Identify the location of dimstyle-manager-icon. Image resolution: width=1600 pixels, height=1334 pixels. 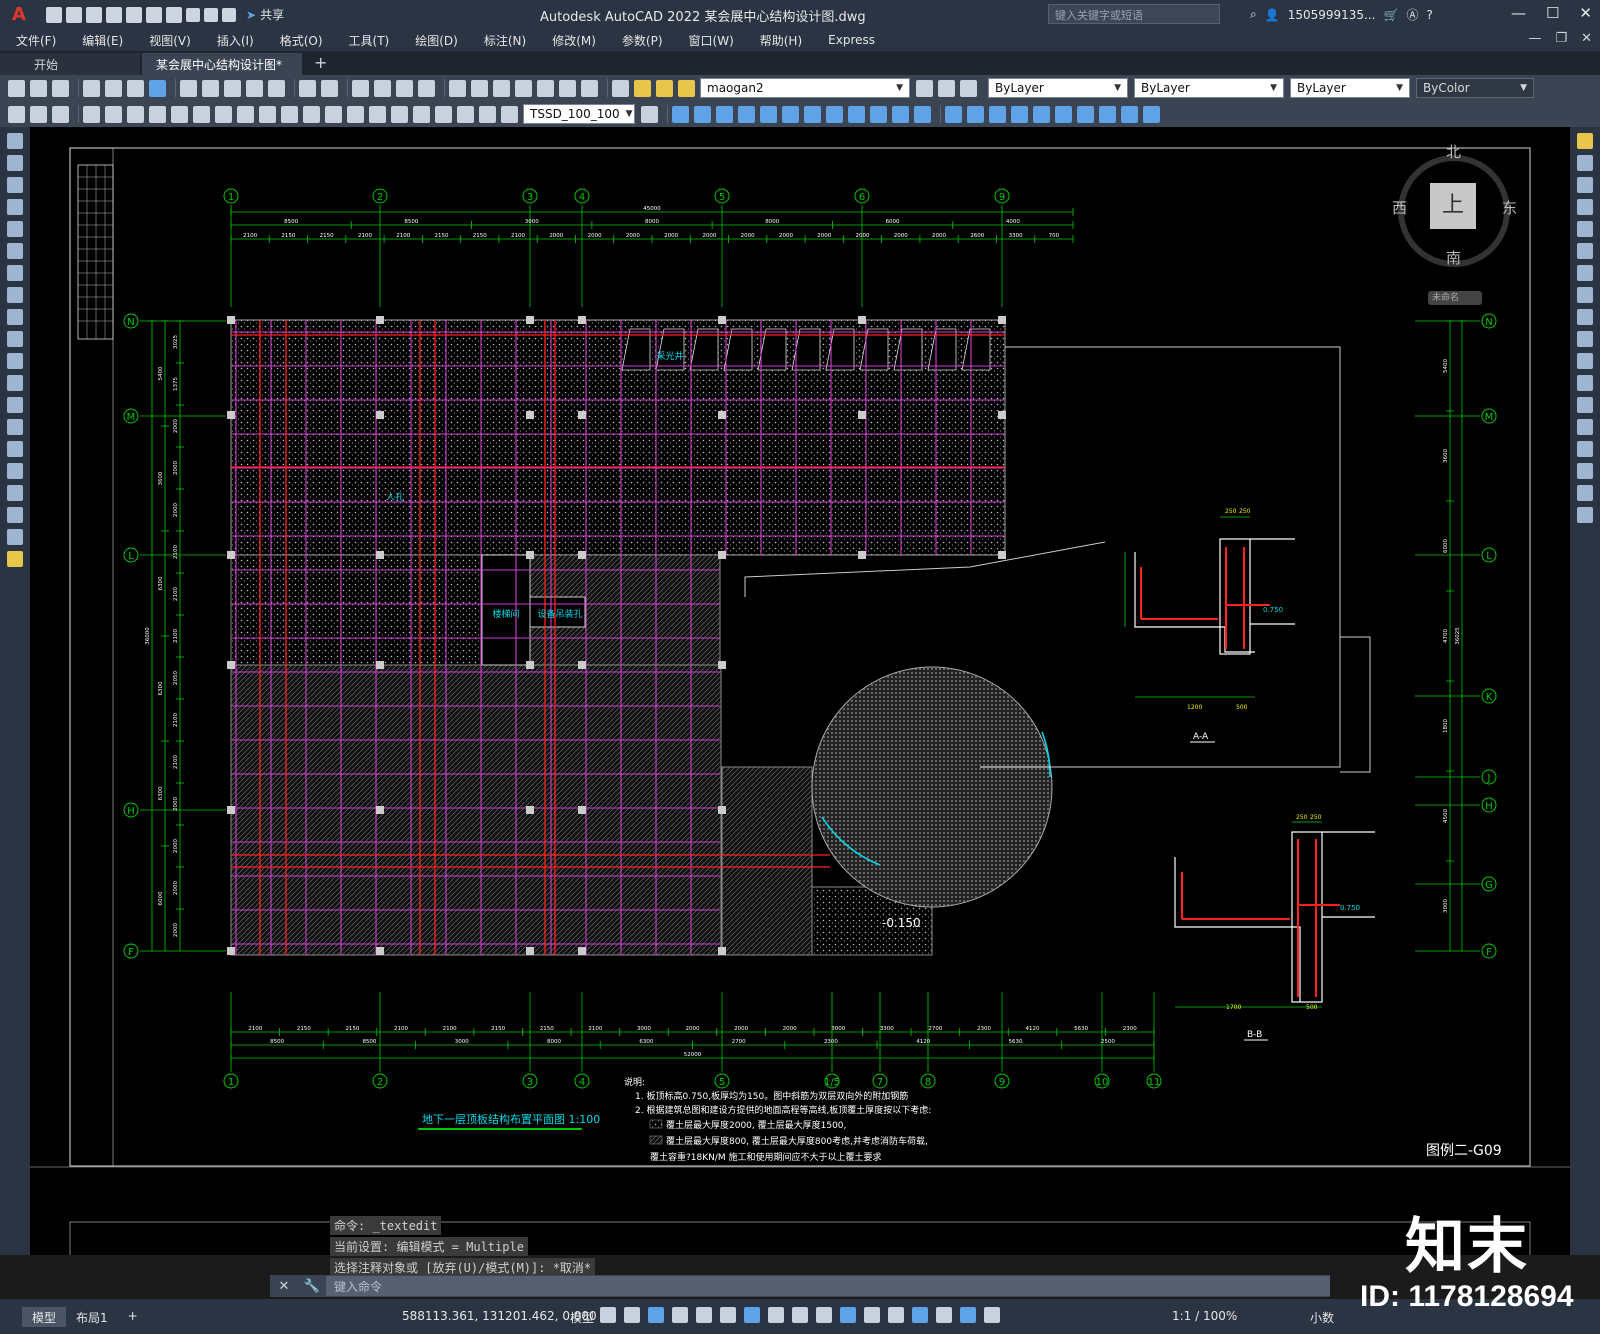
(649, 114).